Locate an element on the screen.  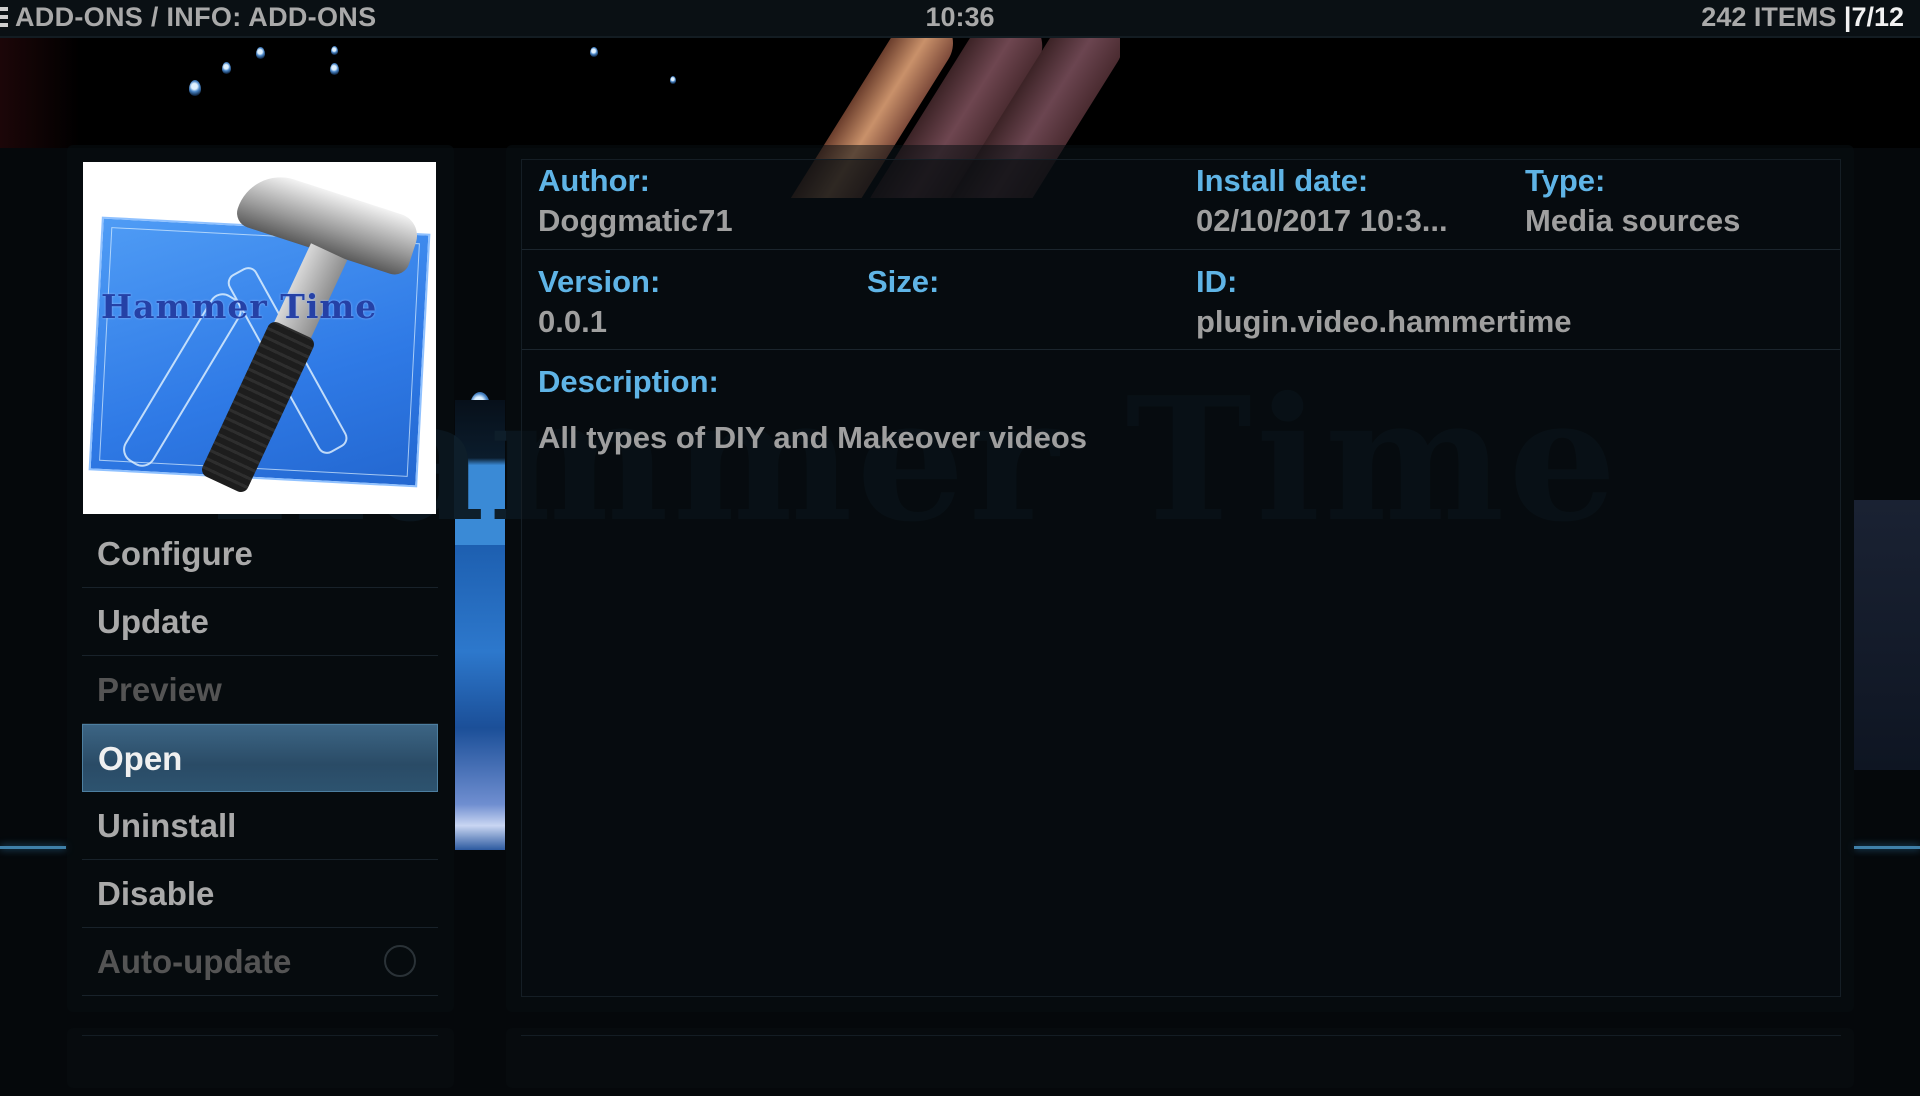
size-field: Size: is located at coordinates (903, 282).